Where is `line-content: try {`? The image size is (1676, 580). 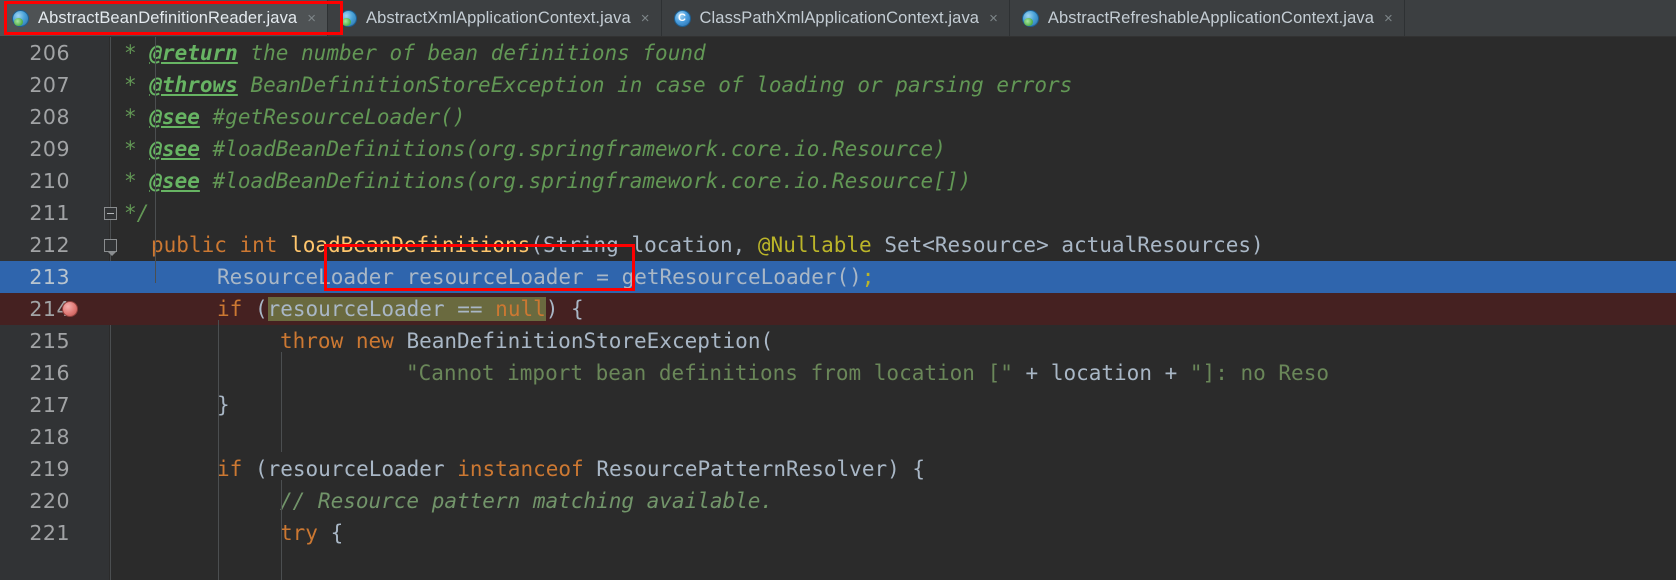 line-content: try { is located at coordinates (311, 533).